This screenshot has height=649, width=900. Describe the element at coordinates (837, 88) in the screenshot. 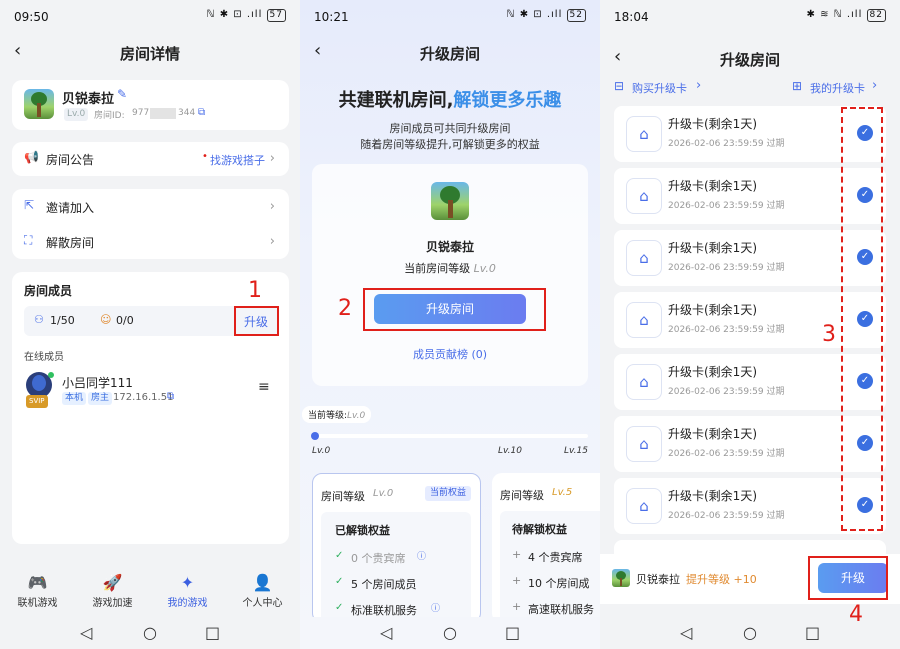

I see `my-cards-link: 我的升级卡` at that location.